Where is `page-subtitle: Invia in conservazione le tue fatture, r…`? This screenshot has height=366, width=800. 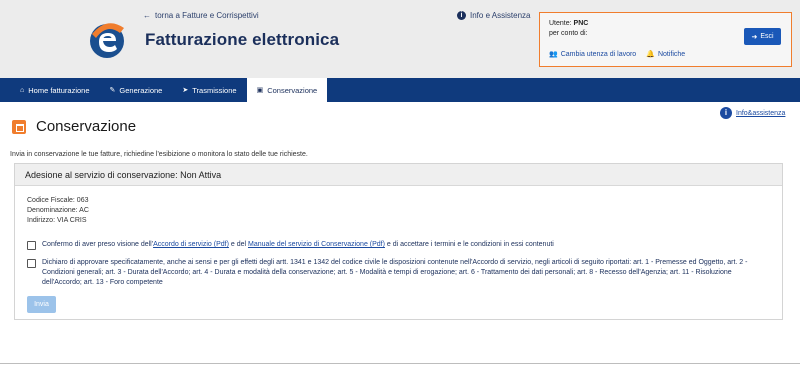 page-subtitle: Invia in conservazione le tue fatture, r… is located at coordinates (159, 154).